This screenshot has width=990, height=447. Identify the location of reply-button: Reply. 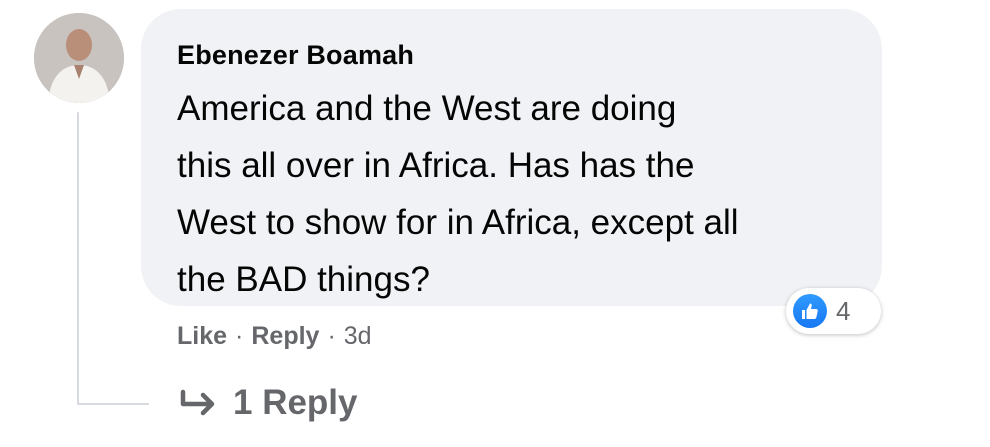
(285, 336).